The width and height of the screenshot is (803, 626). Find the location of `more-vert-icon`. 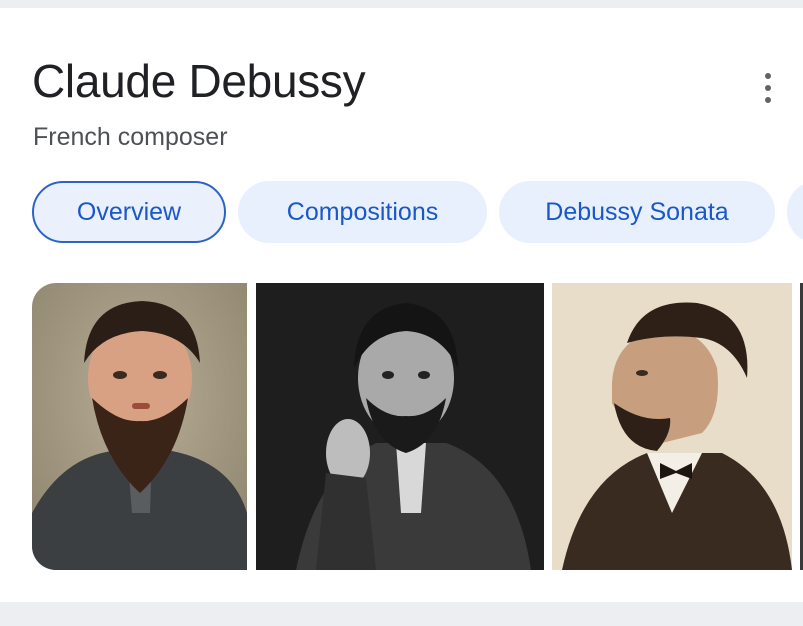

more-vert-icon is located at coordinates (768, 88).